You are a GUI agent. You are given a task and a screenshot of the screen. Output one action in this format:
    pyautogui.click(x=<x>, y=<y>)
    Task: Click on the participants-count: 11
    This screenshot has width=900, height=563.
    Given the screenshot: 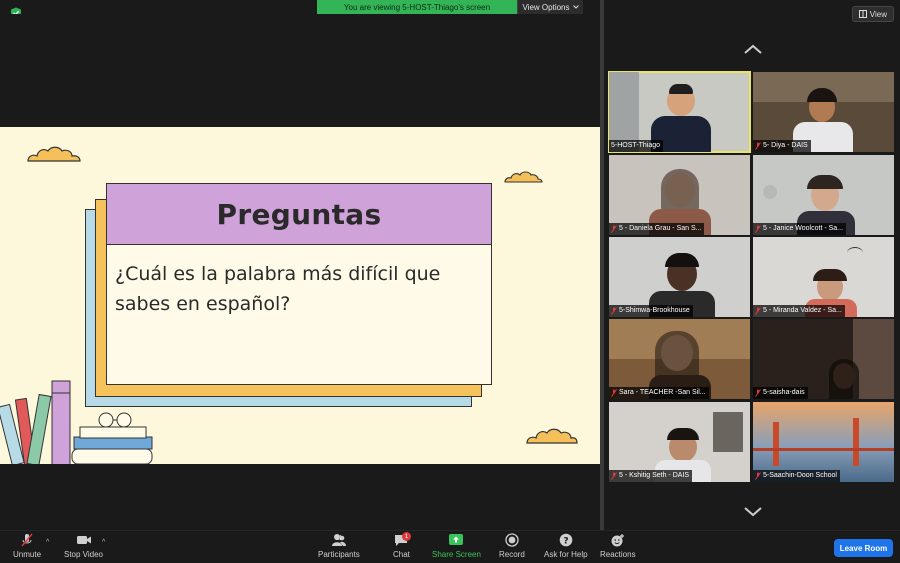 What is the action you would take?
    pyautogui.click(x=339, y=538)
    